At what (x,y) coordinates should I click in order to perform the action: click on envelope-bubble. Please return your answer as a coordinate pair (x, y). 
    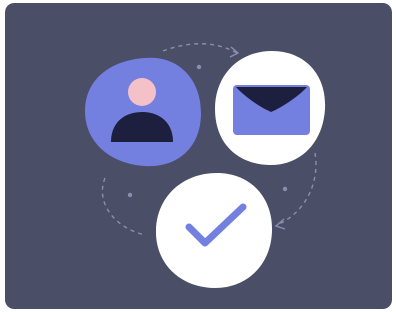
    Looking at the image, I should click on (270, 108).